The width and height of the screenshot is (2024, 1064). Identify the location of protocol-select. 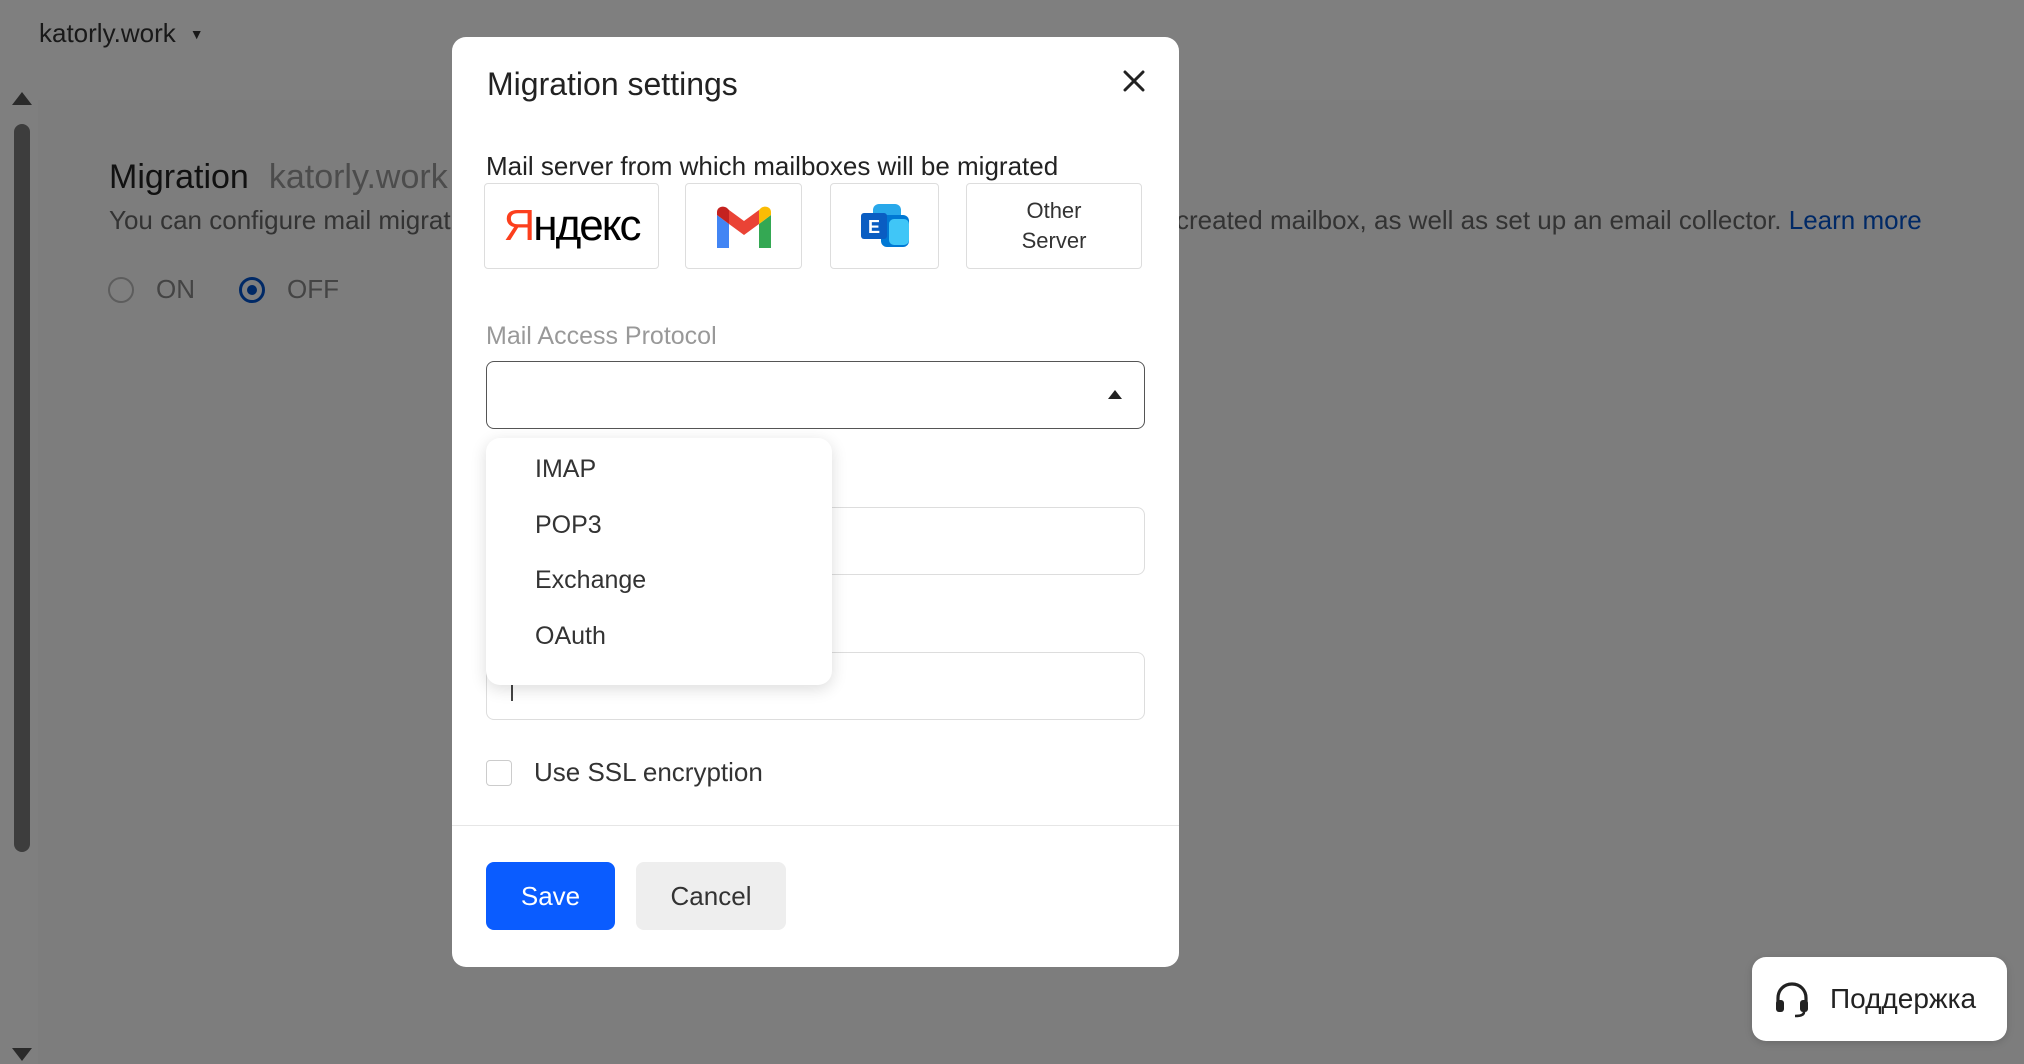
(815, 395).